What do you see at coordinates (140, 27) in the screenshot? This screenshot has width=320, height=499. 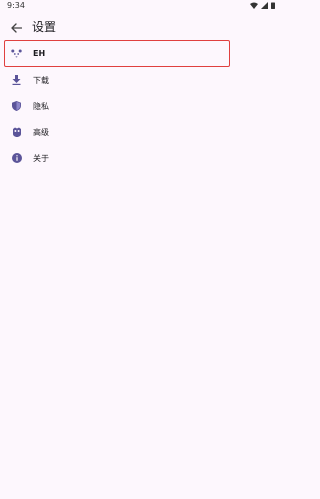 I see `app-bar: 设置` at bounding box center [140, 27].